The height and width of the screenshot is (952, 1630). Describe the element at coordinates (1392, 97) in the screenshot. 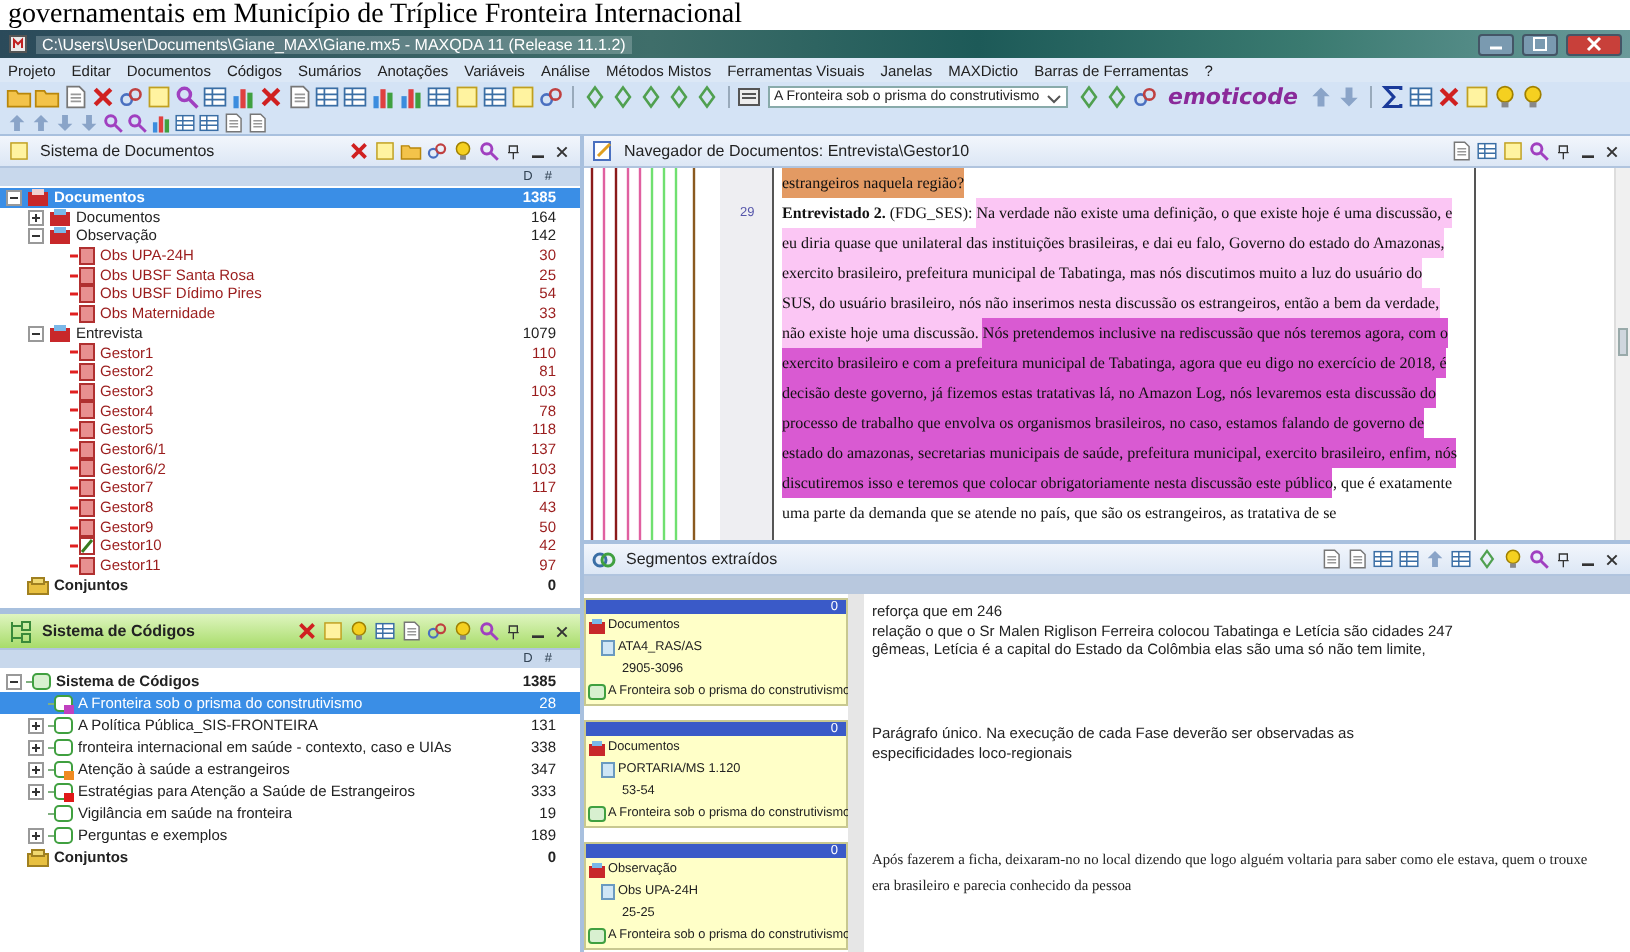

I see `sigma-icon` at that location.